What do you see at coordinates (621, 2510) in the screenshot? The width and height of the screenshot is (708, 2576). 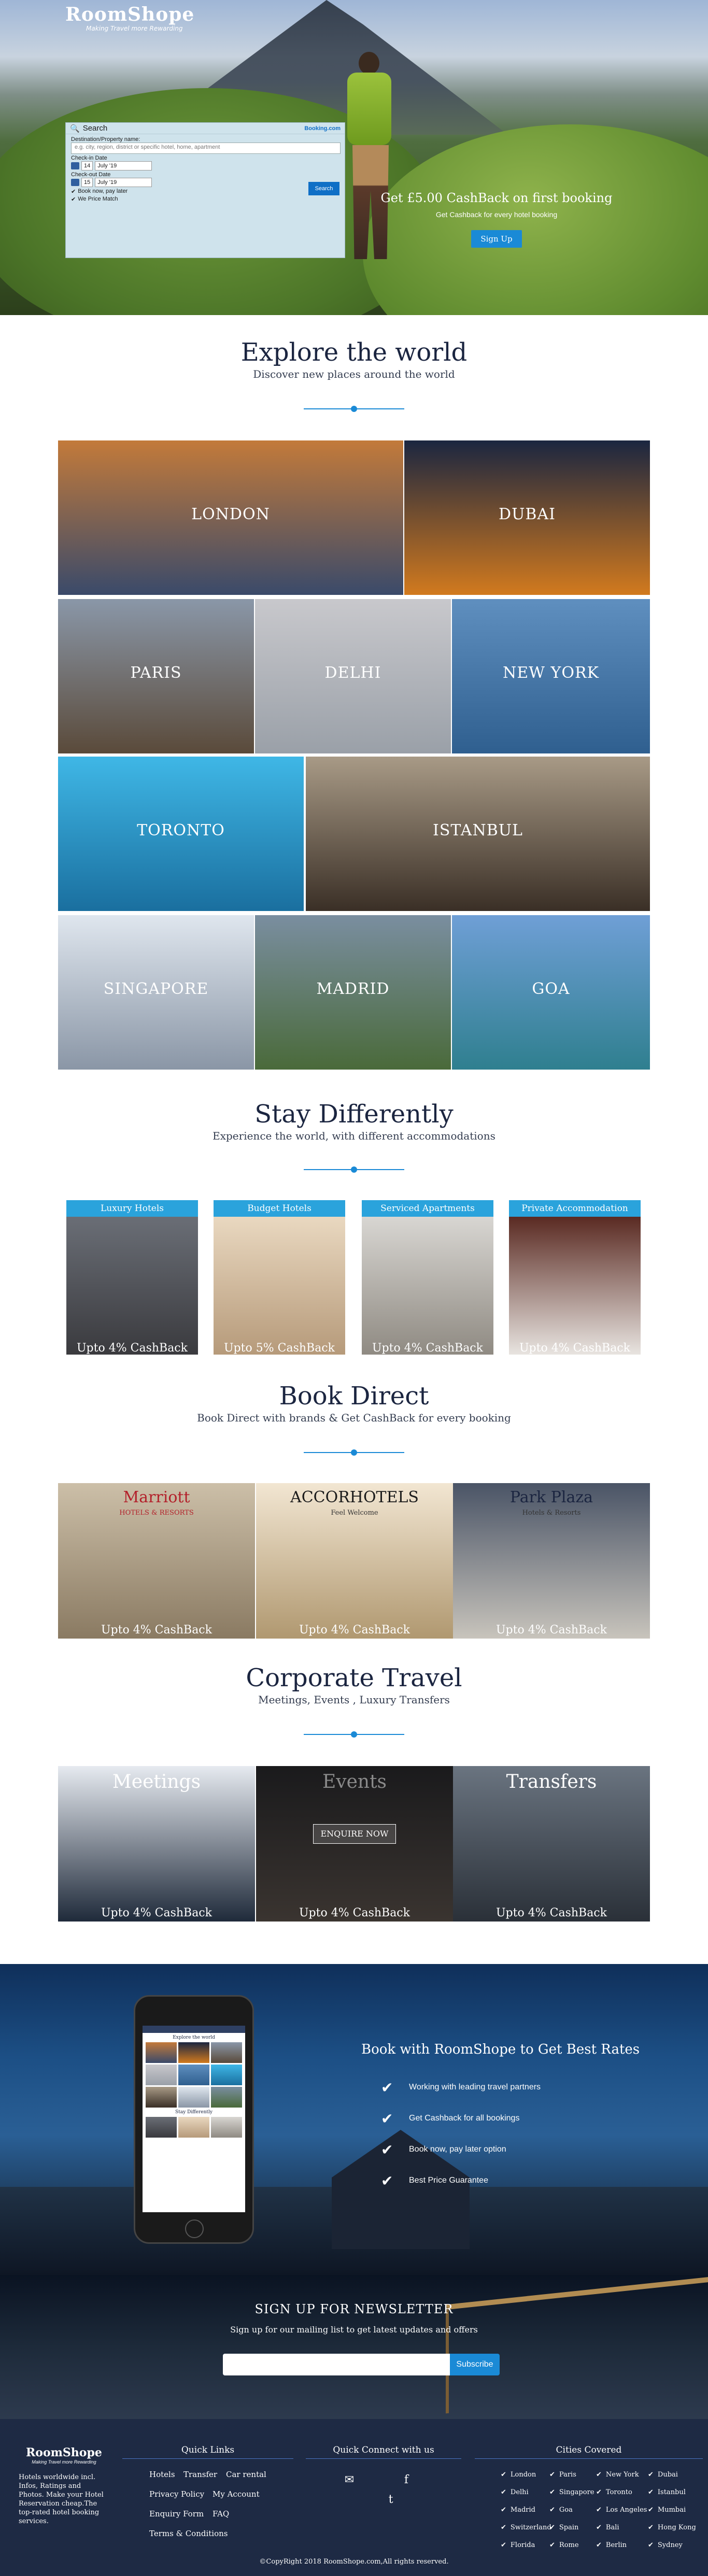 I see `footer-city: ✔ Los Angeles` at bounding box center [621, 2510].